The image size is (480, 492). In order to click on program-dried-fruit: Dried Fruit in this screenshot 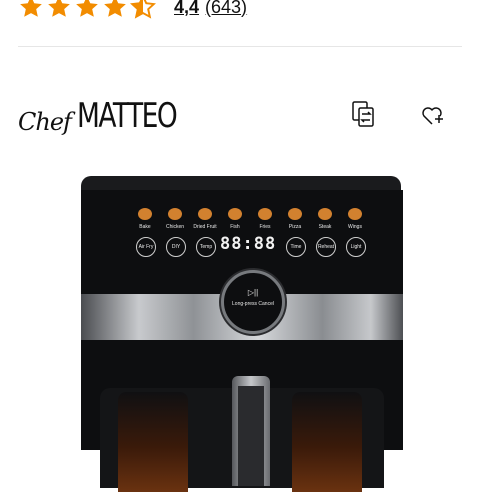, I will do `click(205, 219)`.